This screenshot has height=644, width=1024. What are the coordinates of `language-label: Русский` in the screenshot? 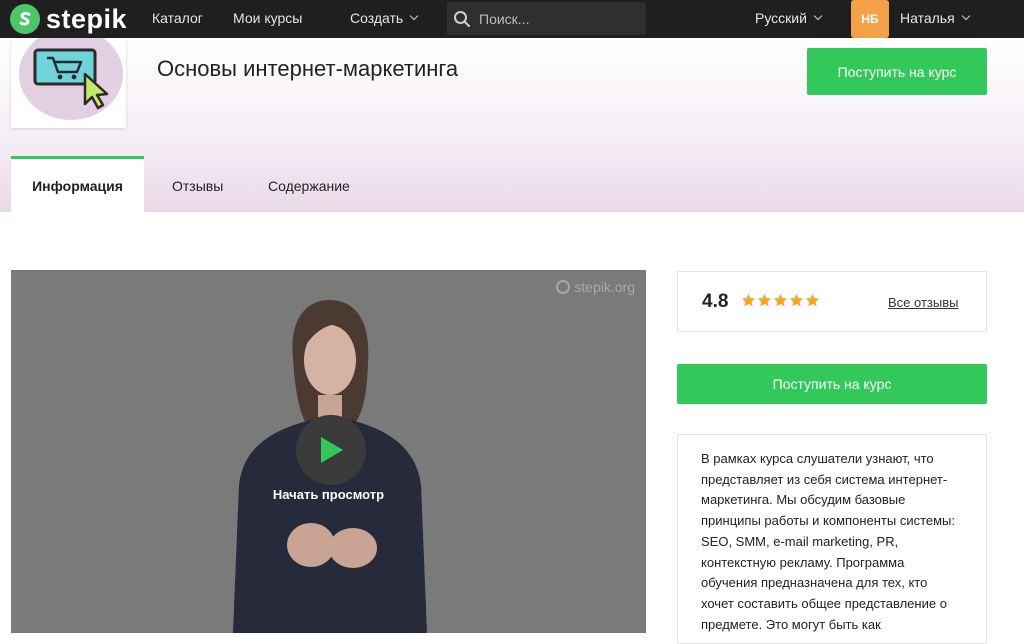 It's located at (781, 18).